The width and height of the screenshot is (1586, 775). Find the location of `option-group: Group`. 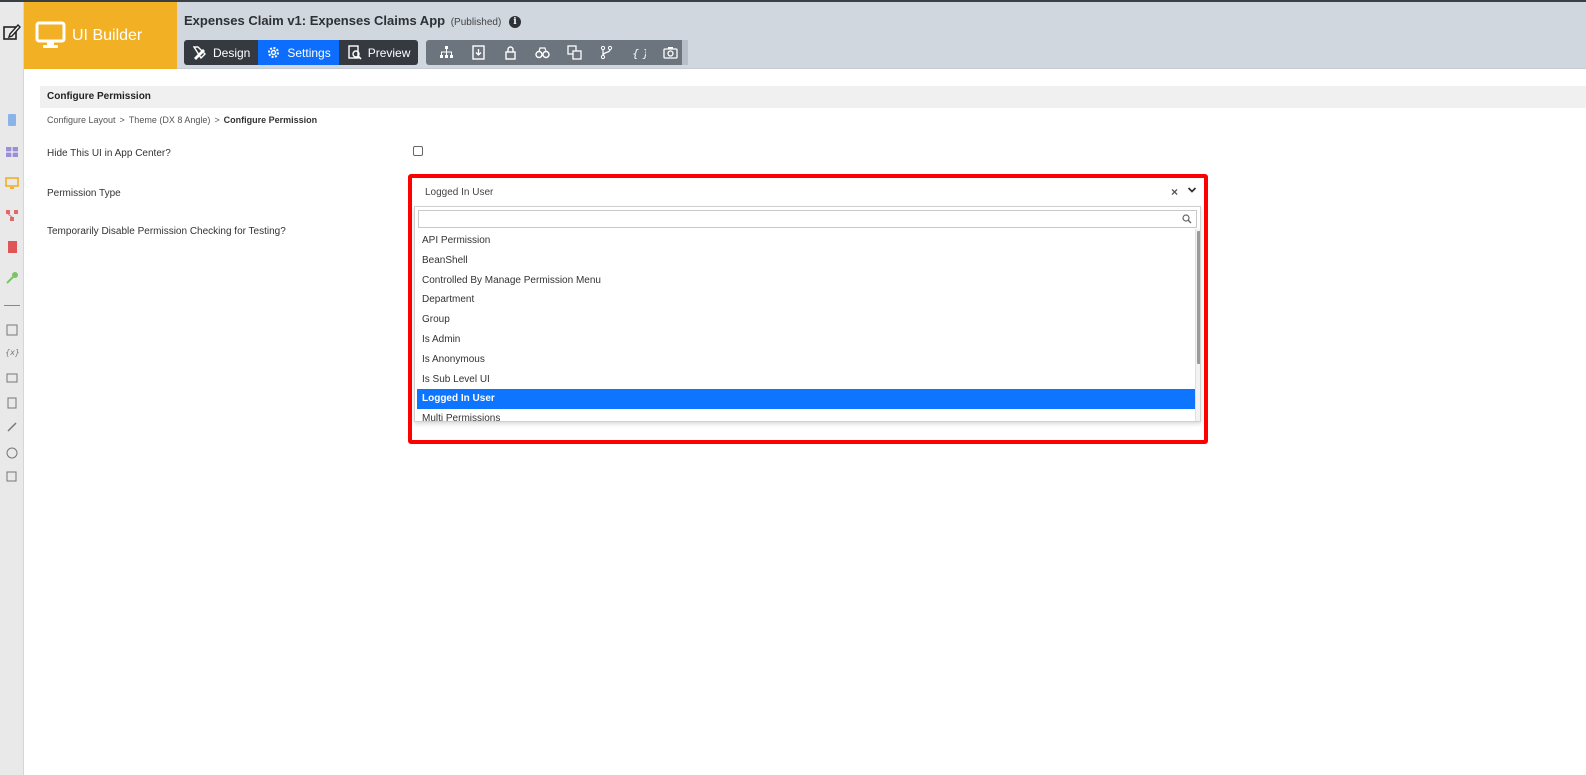

option-group: Group is located at coordinates (806, 320).